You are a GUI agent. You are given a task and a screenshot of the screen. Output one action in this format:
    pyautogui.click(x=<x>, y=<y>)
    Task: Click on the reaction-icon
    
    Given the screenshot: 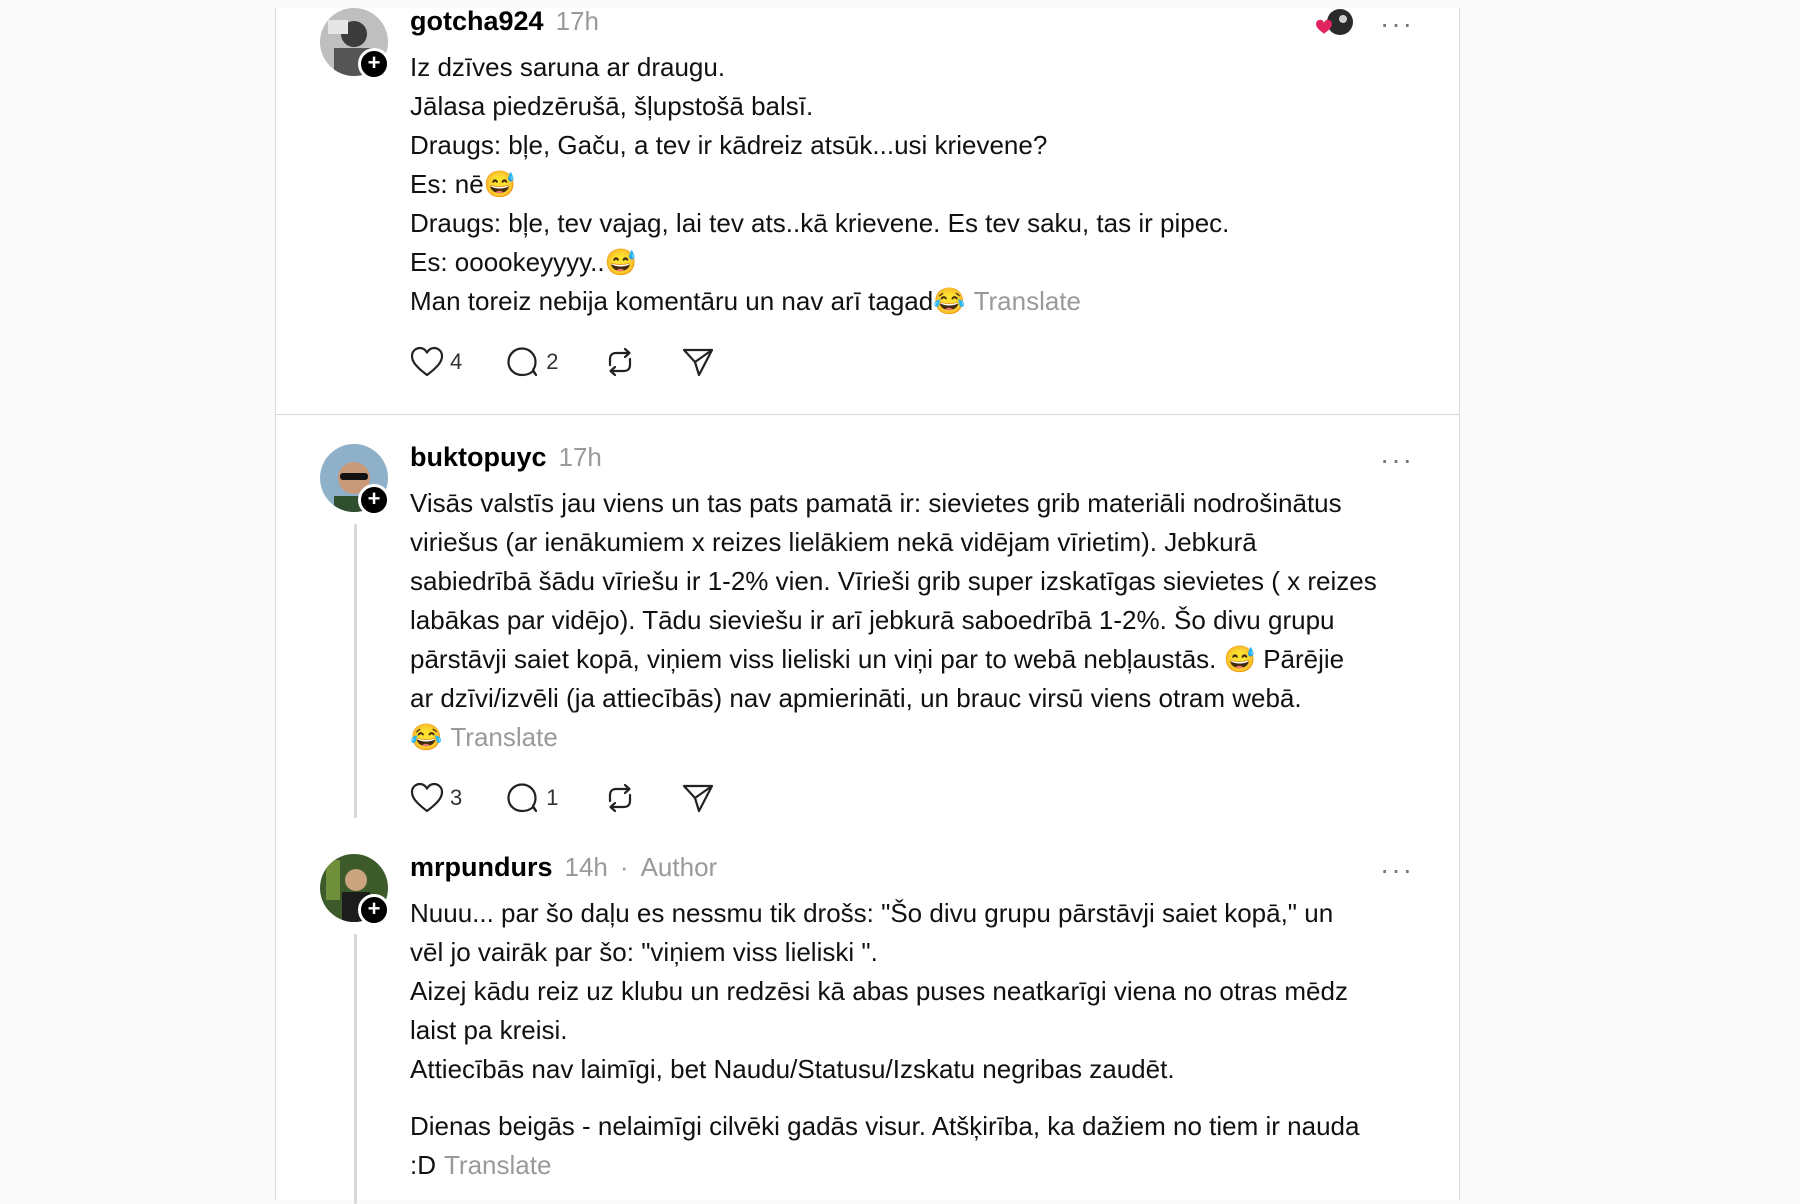 What is the action you would take?
    pyautogui.click(x=1334, y=22)
    